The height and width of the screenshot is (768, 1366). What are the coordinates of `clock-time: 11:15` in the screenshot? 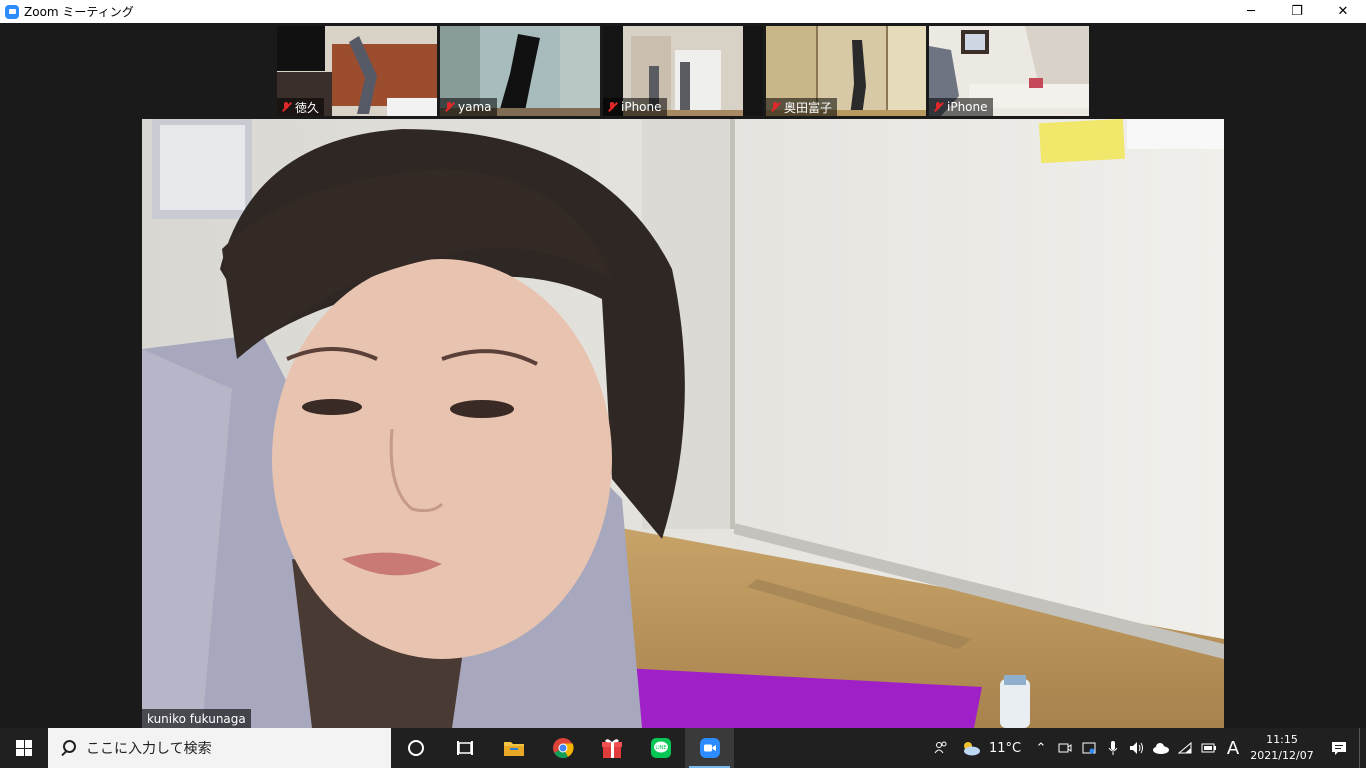 It's located at (1282, 739).